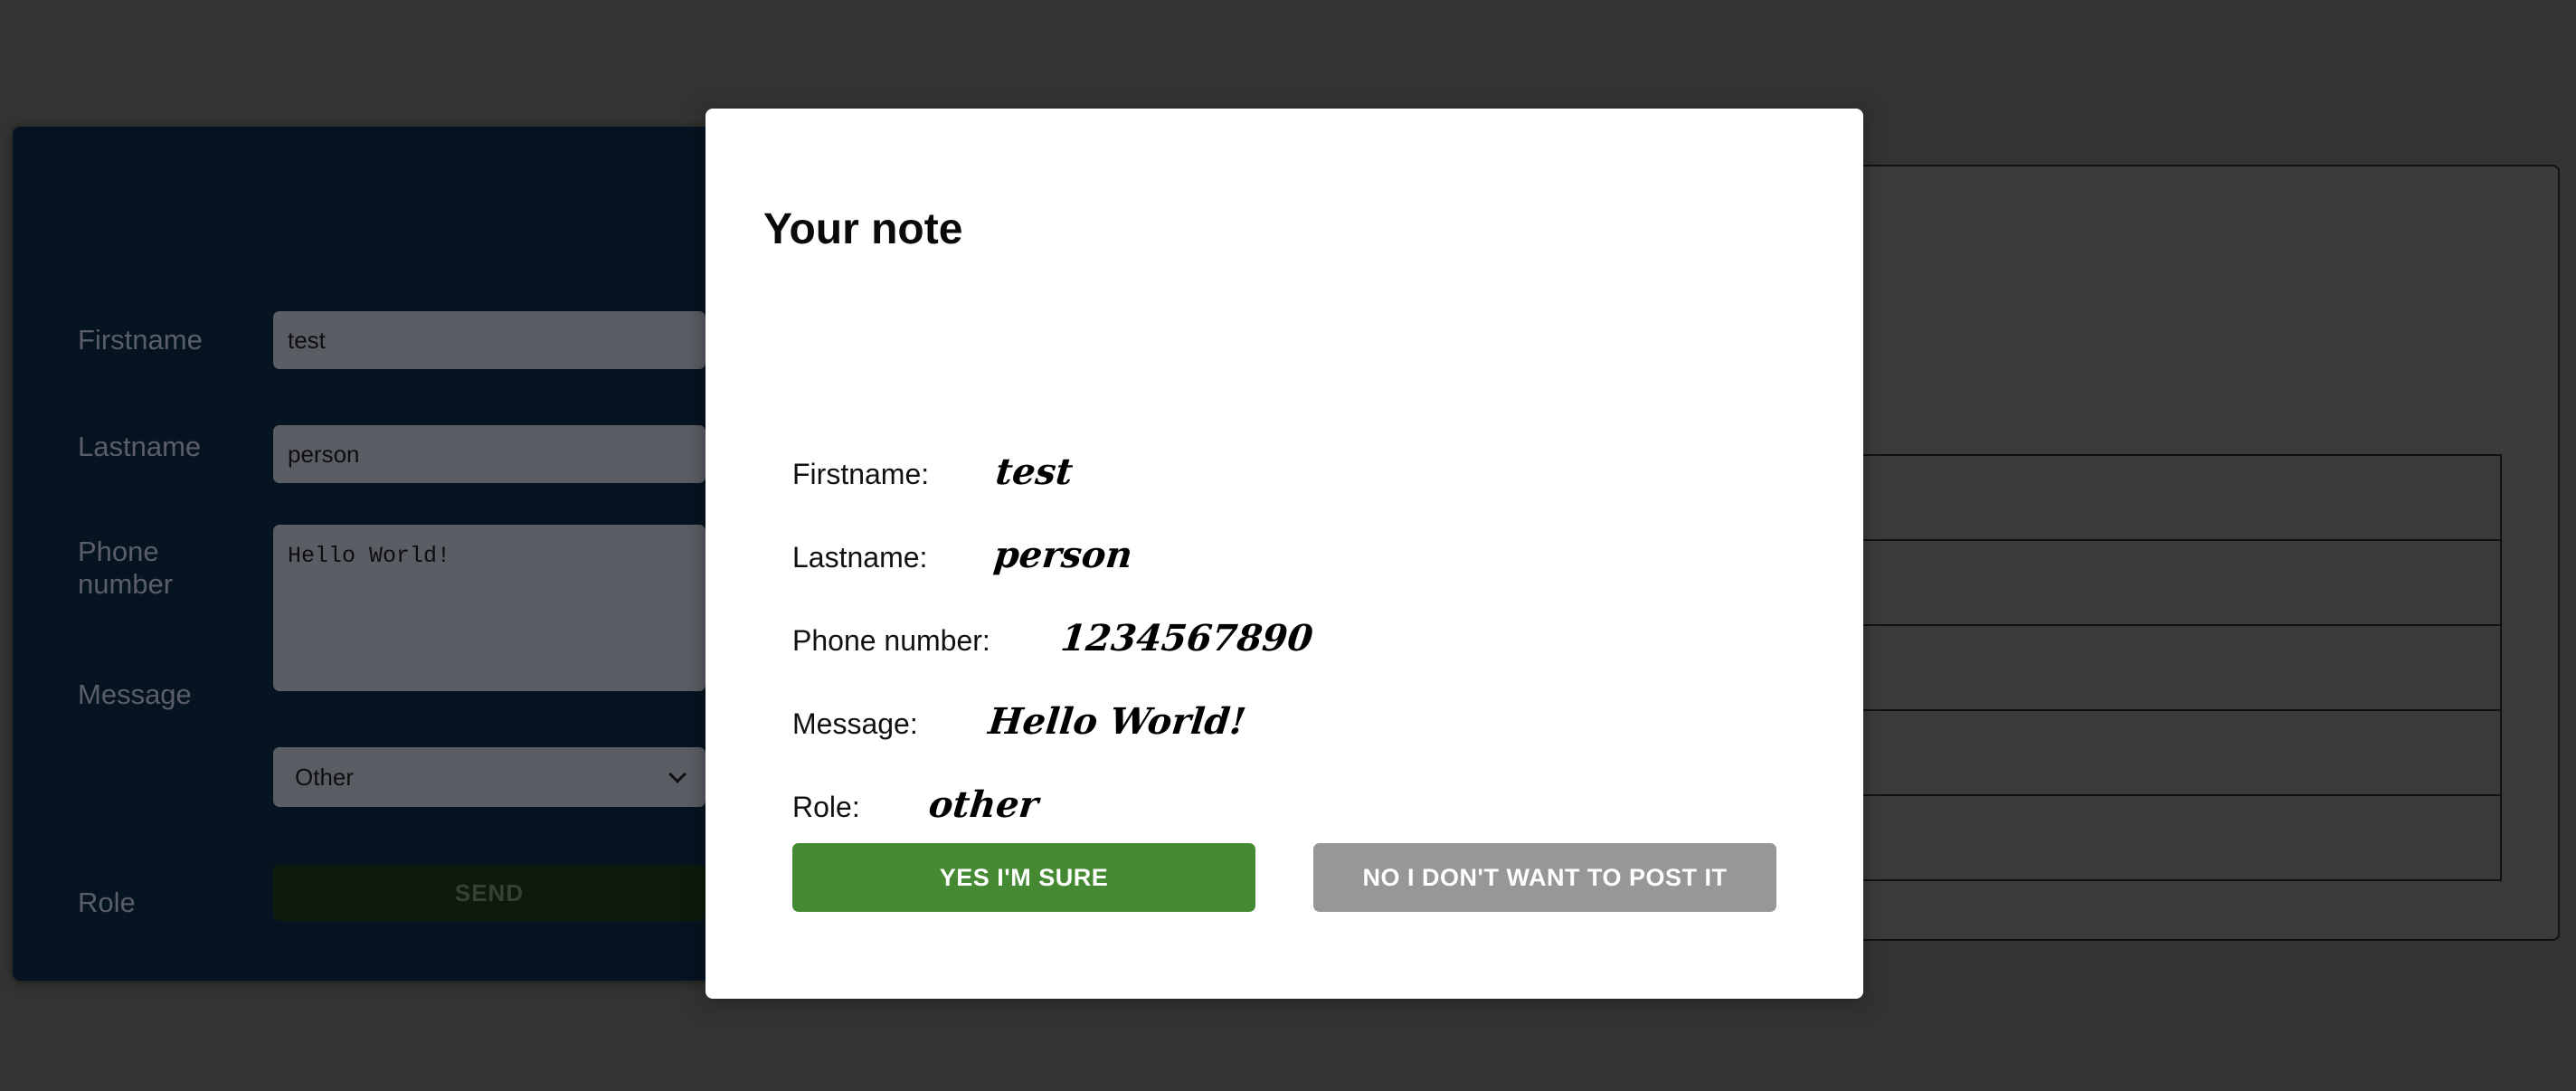 The image size is (2576, 1091). Describe the element at coordinates (1117, 721) in the screenshot. I see `note-value: Hello World!` at that location.